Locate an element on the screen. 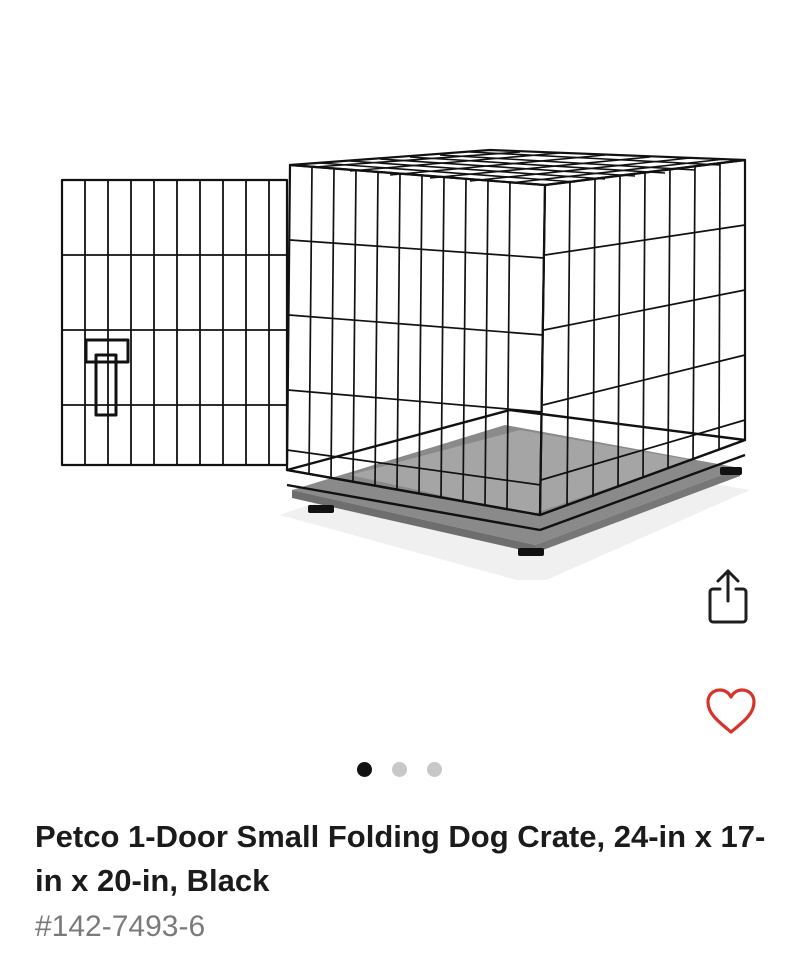  product-sku: #142-7493-6 is located at coordinates (120, 926).